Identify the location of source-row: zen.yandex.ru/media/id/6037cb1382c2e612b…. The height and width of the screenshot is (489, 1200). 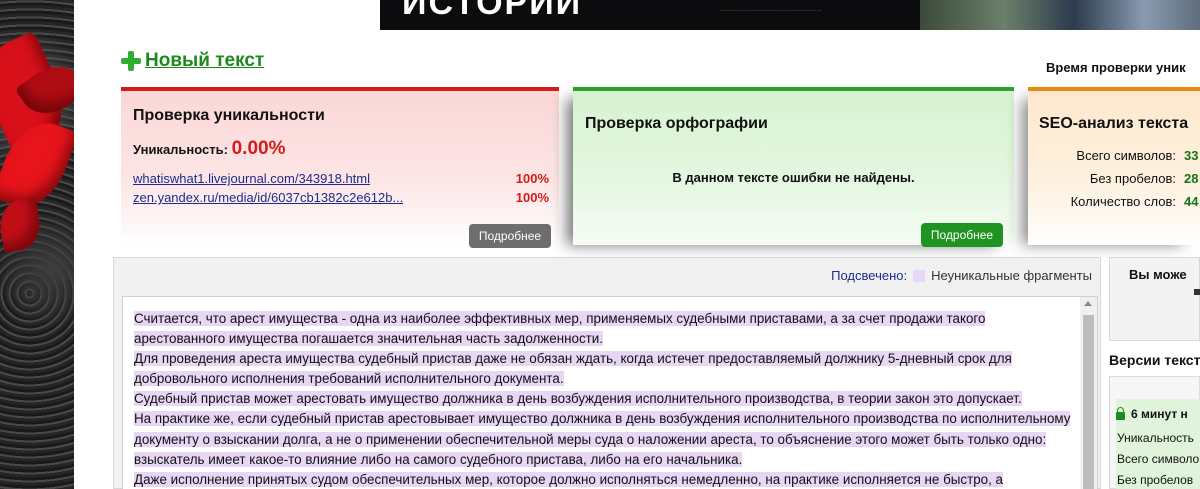
(341, 197).